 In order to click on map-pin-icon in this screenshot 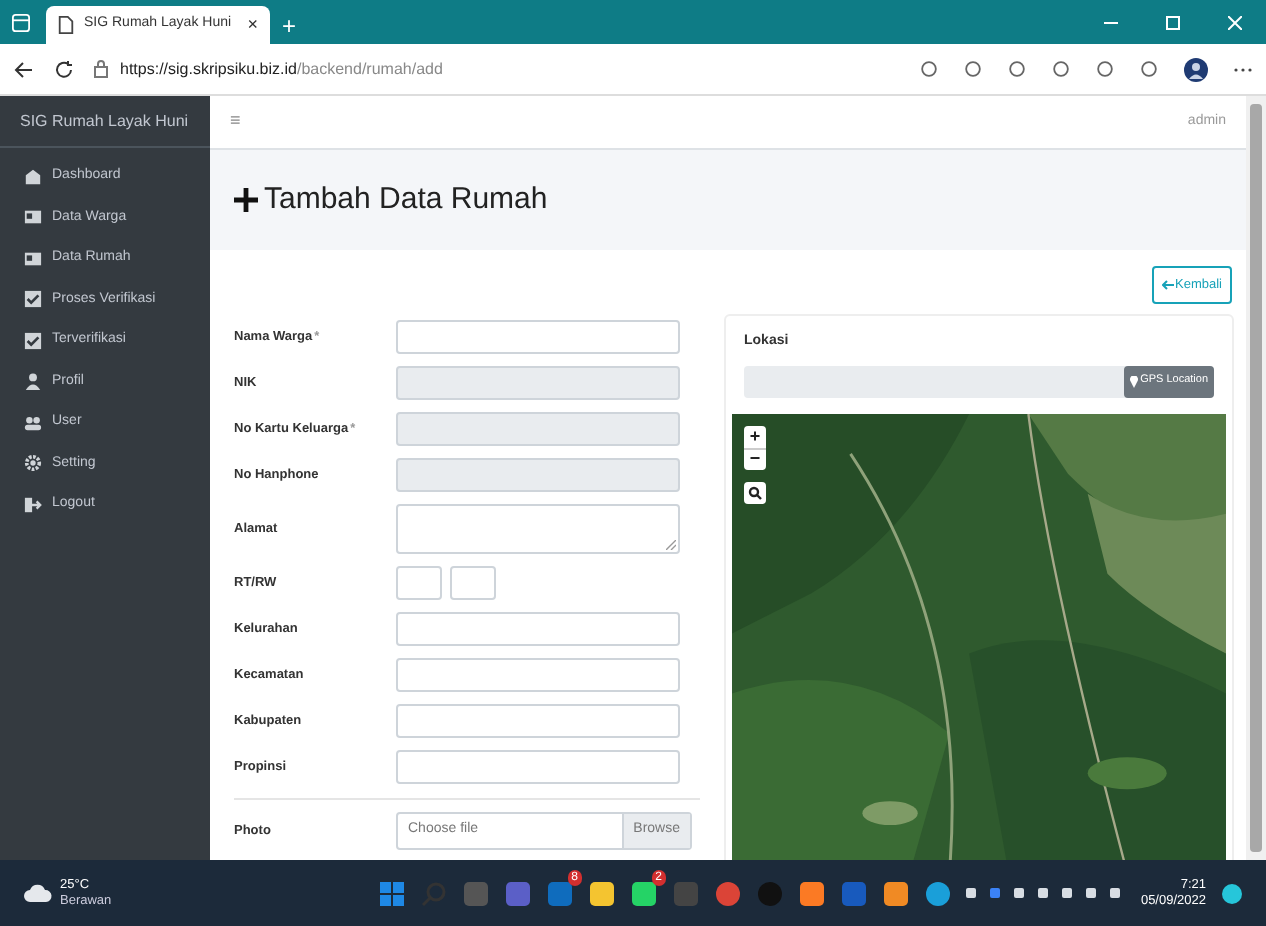, I will do `click(1134, 381)`.